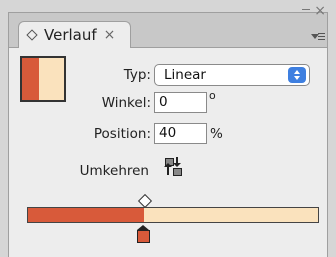 The image size is (336, 257). What do you see at coordinates (32, 35) in the screenshot?
I see `panel-options-icon` at bounding box center [32, 35].